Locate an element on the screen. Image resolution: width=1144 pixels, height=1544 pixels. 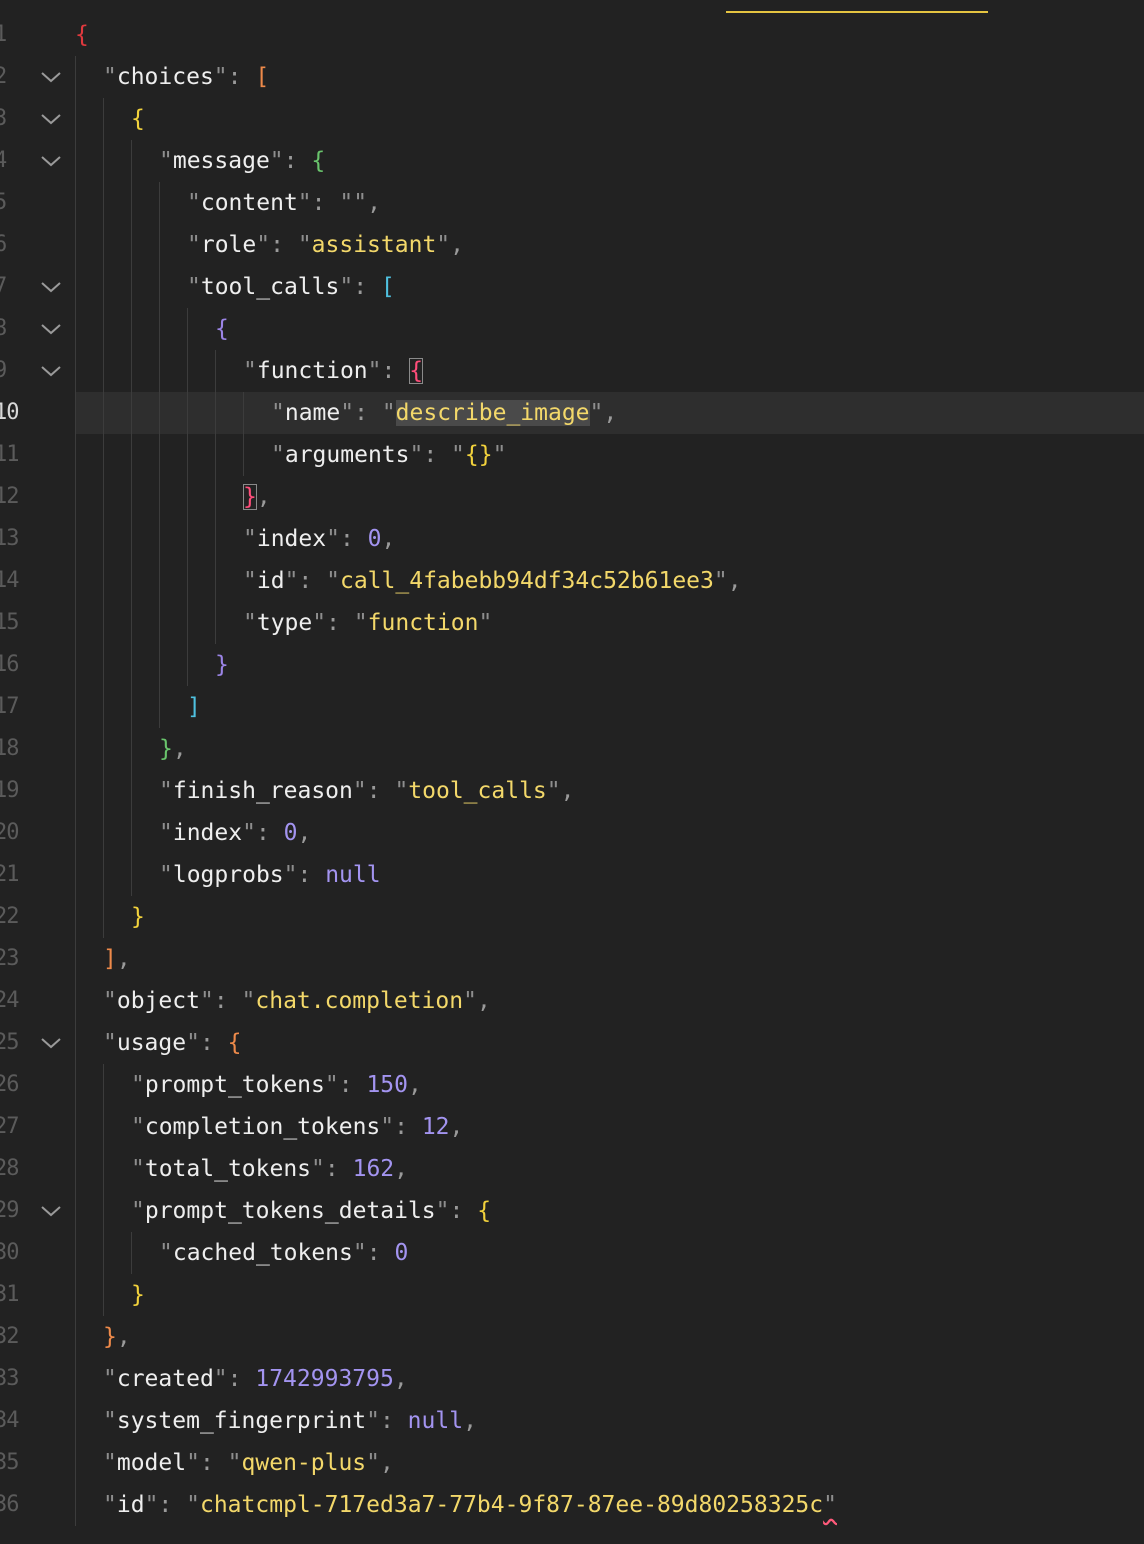
code-line: 5 "content": "", is located at coordinates (572, 203).